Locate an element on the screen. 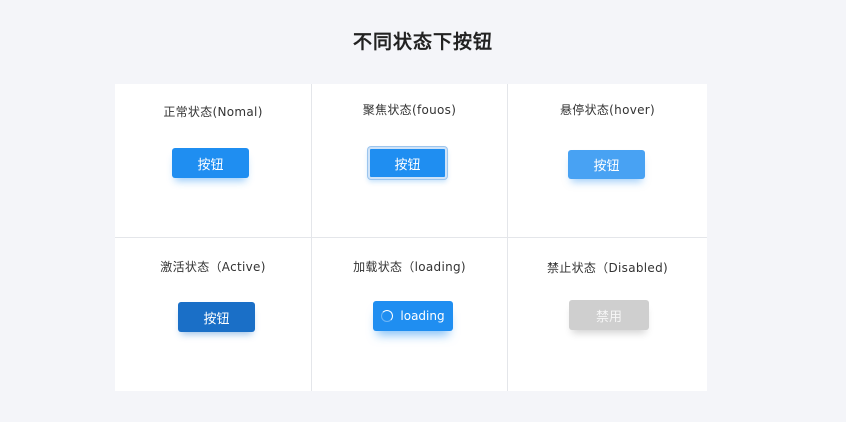 Image resolution: width=846 pixels, height=422 pixels. focus-button: 按钮 is located at coordinates (407, 163).